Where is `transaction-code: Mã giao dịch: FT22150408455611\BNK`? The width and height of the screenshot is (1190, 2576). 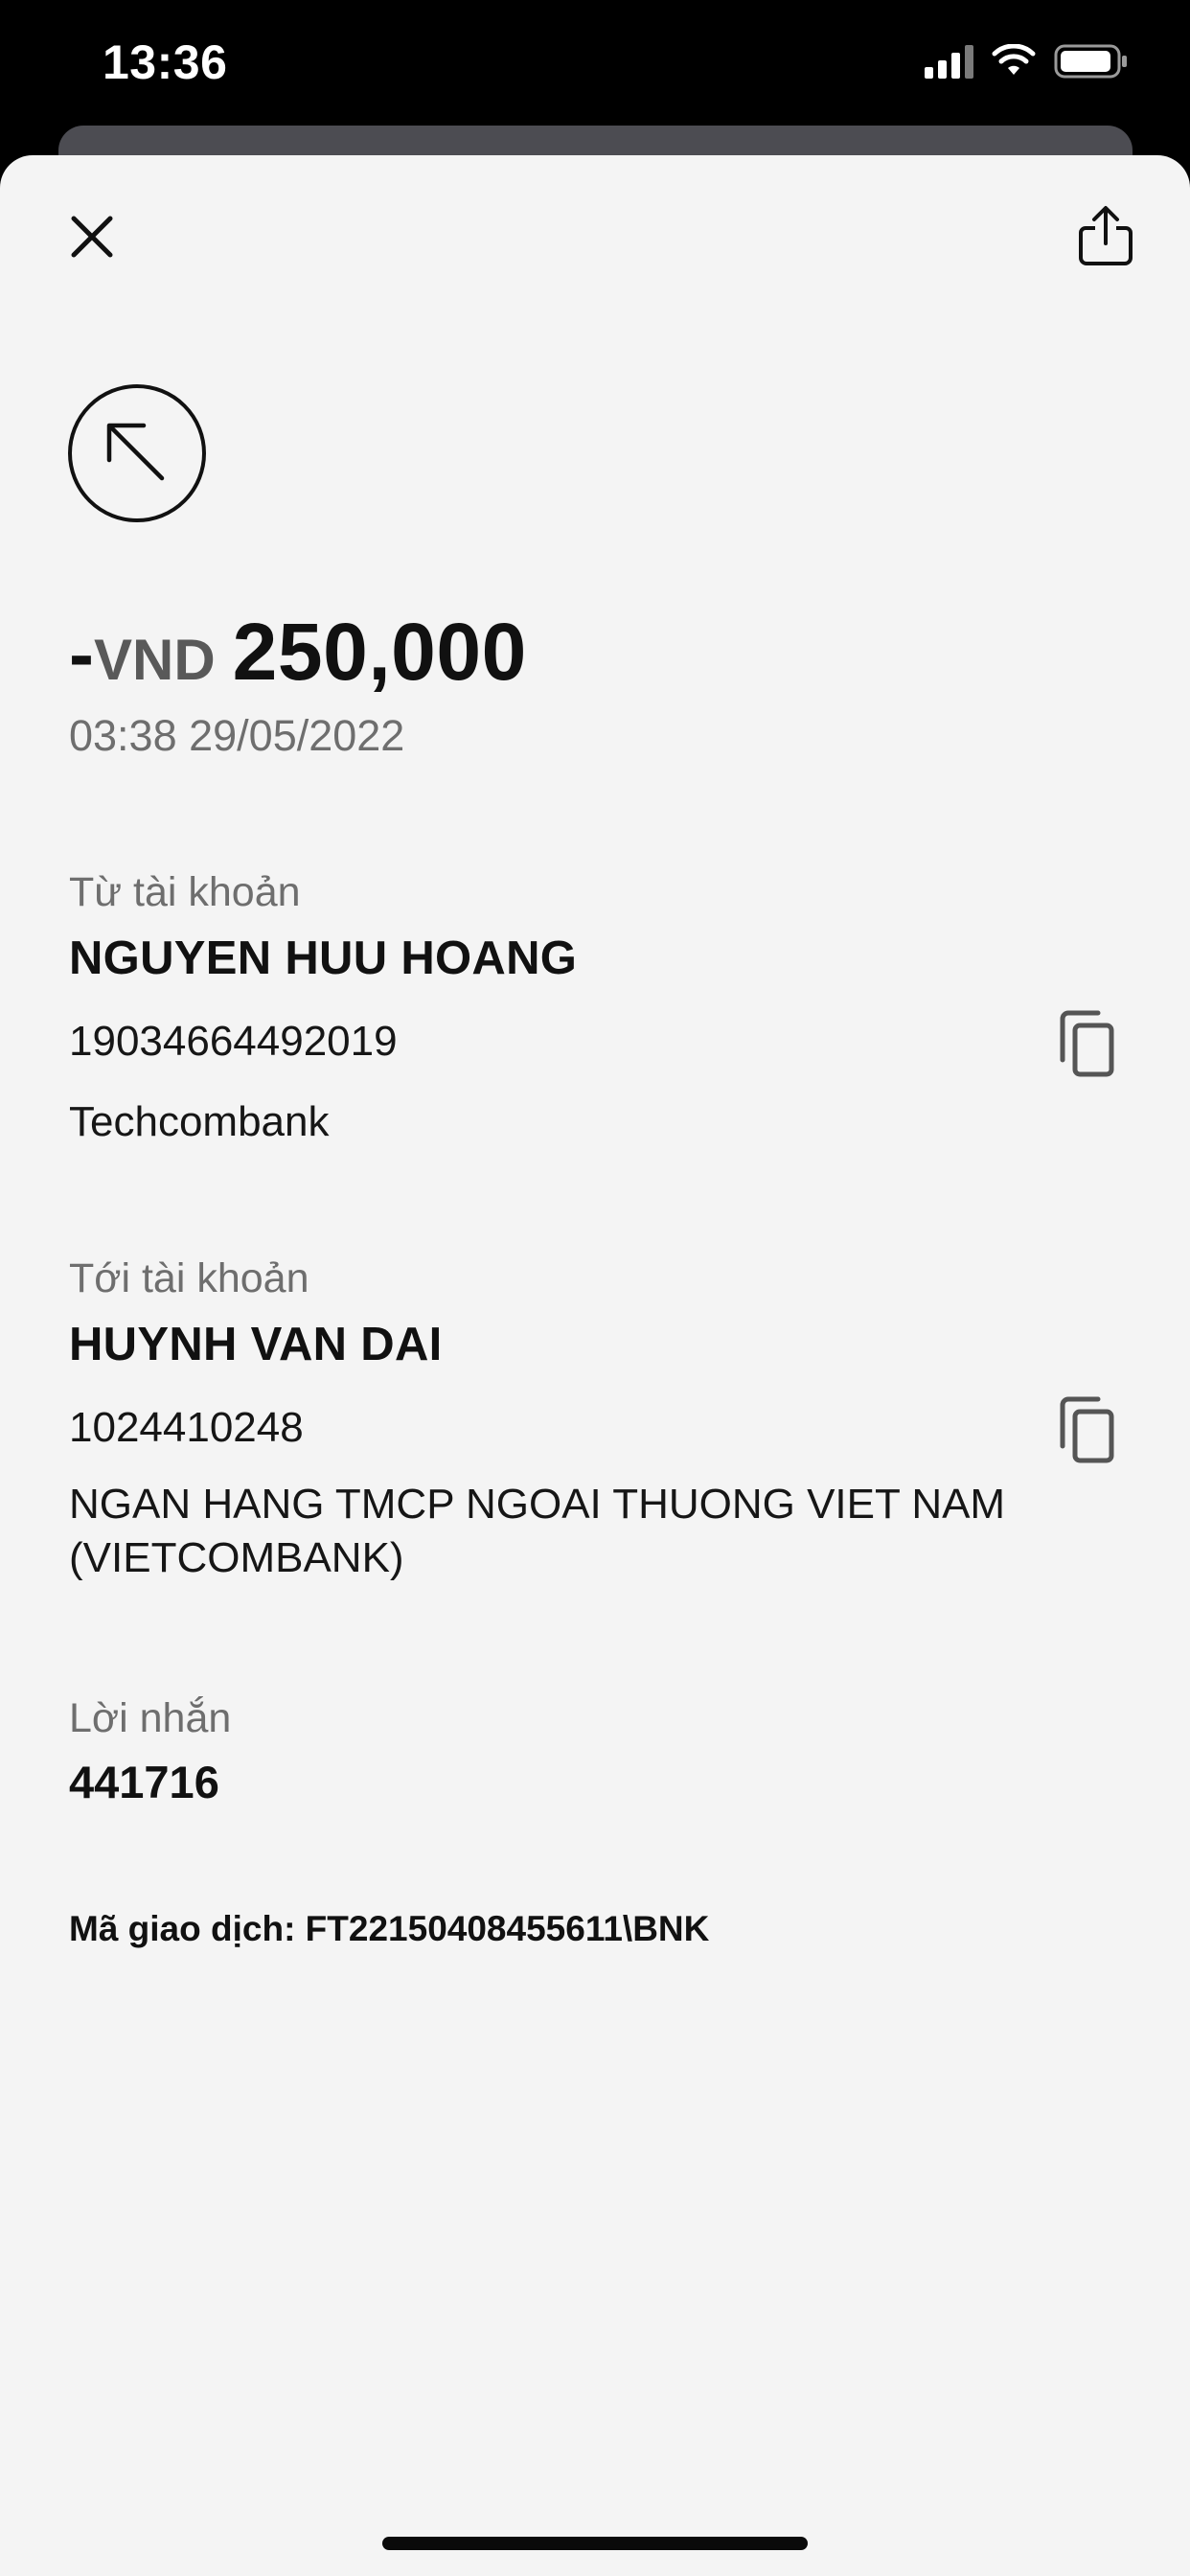 transaction-code: Mã giao dịch: FT22150408455611\BNK is located at coordinates (389, 1928).